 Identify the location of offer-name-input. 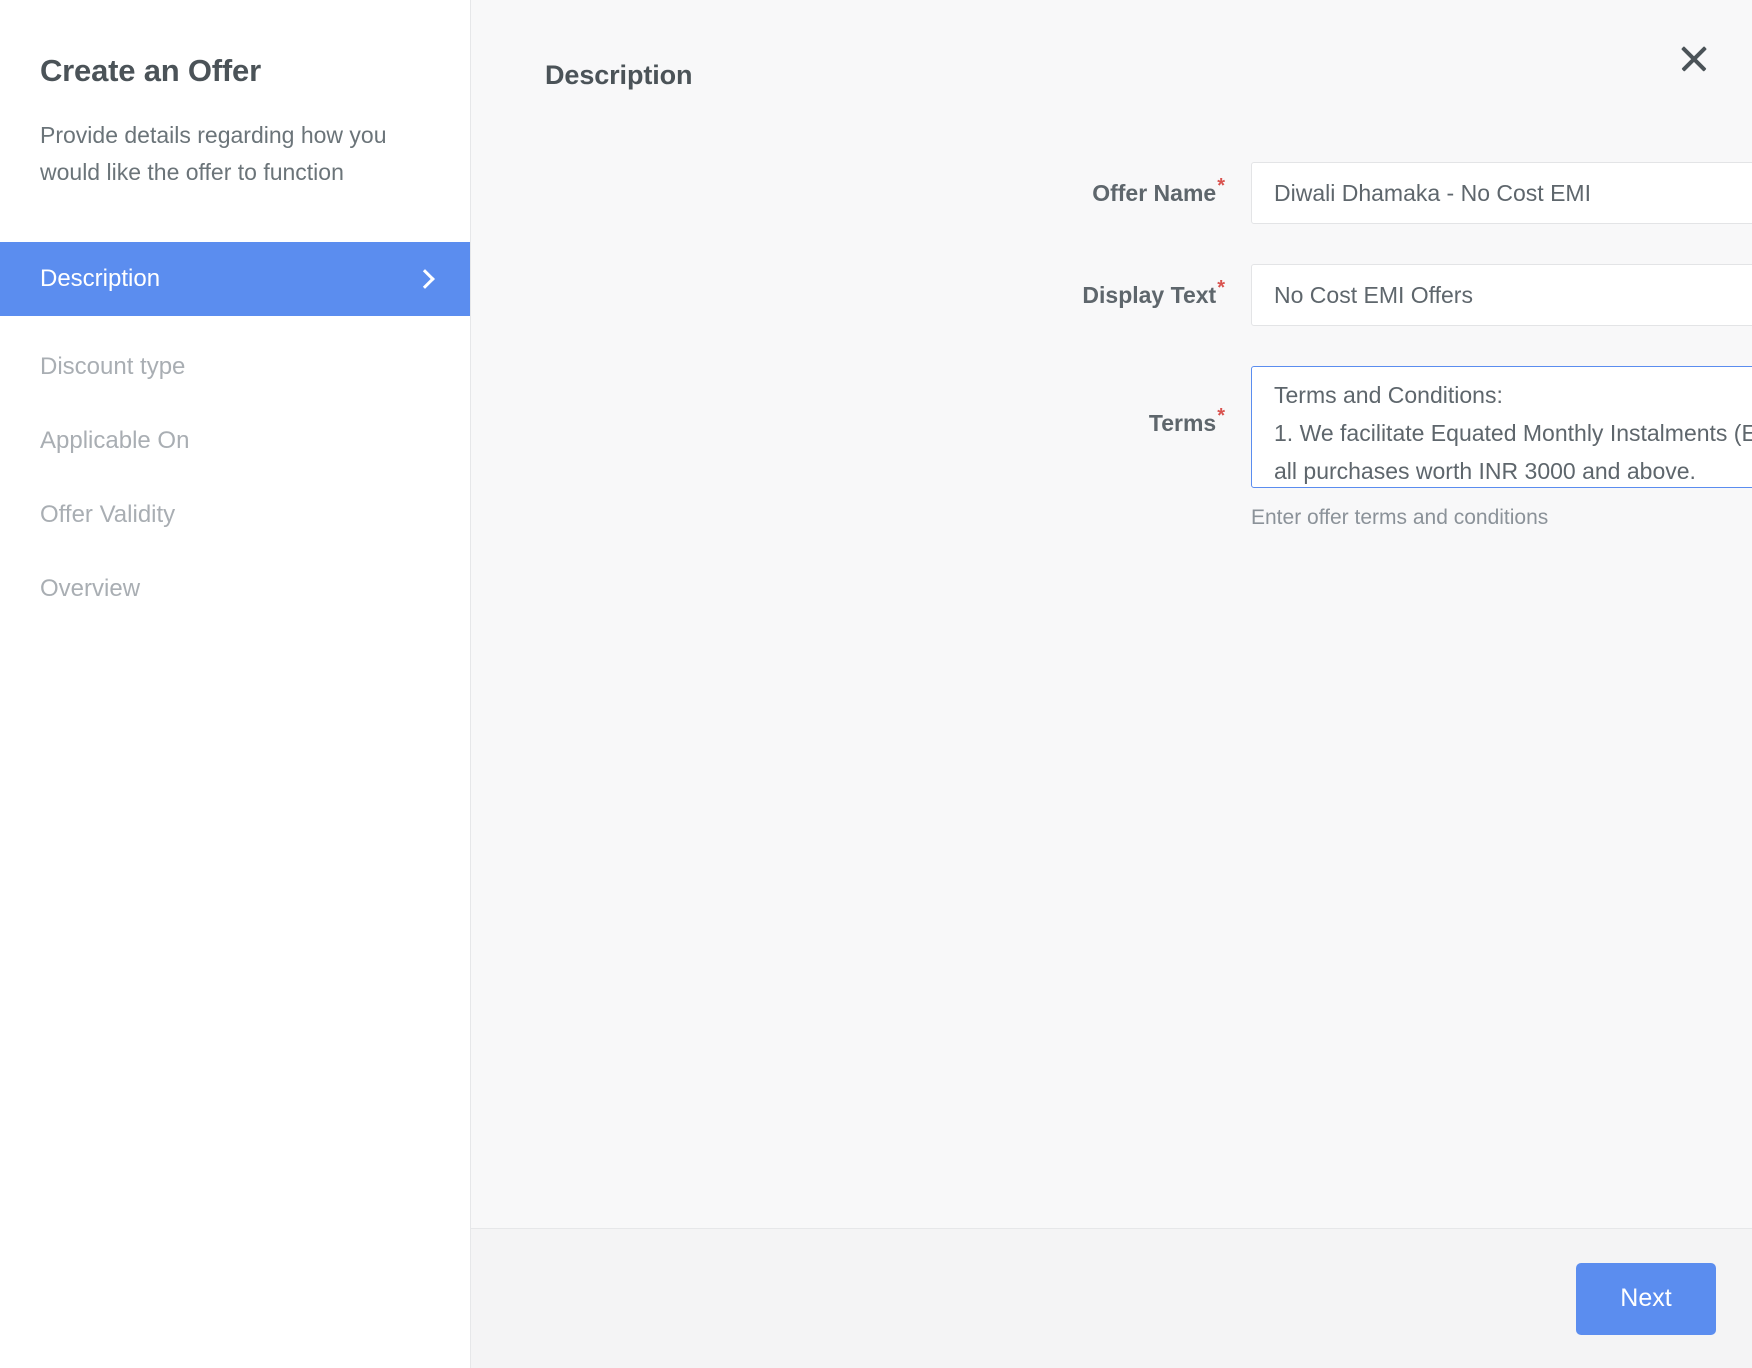
(1501, 193).